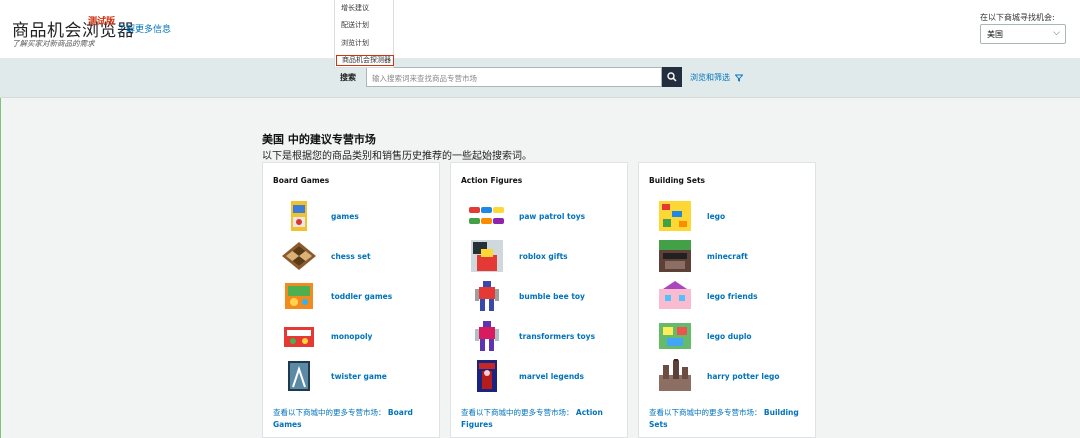 Image resolution: width=1080 pixels, height=438 pixels. What do you see at coordinates (486, 215) in the screenshot?
I see `paw-patrol-toys-thumbnail` at bounding box center [486, 215].